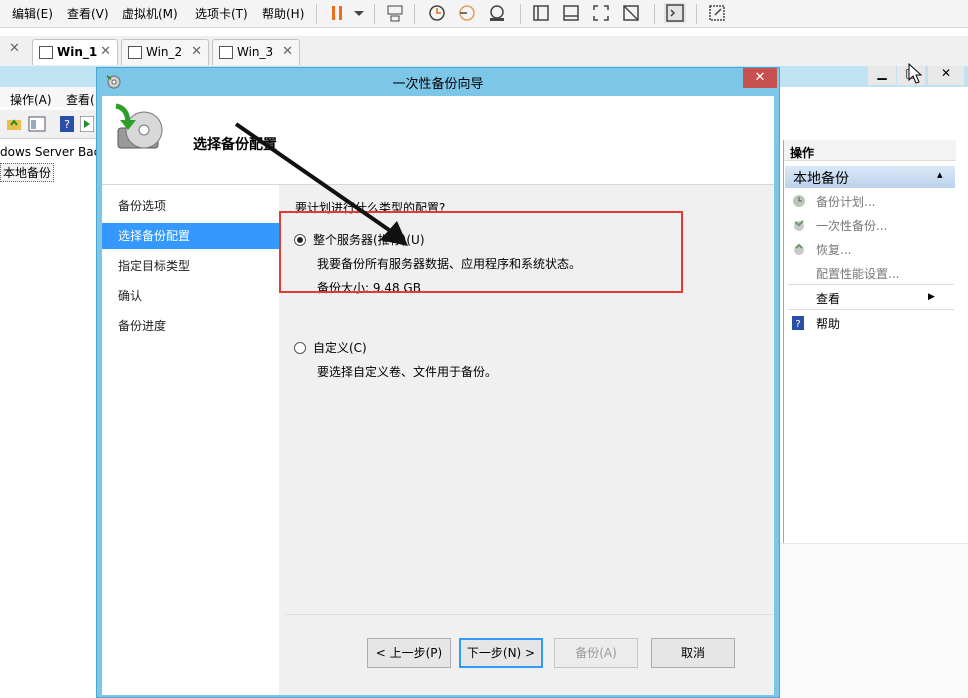 This screenshot has height=698, width=968. Describe the element at coordinates (717, 13) in the screenshot. I see `stretch-icon` at that location.